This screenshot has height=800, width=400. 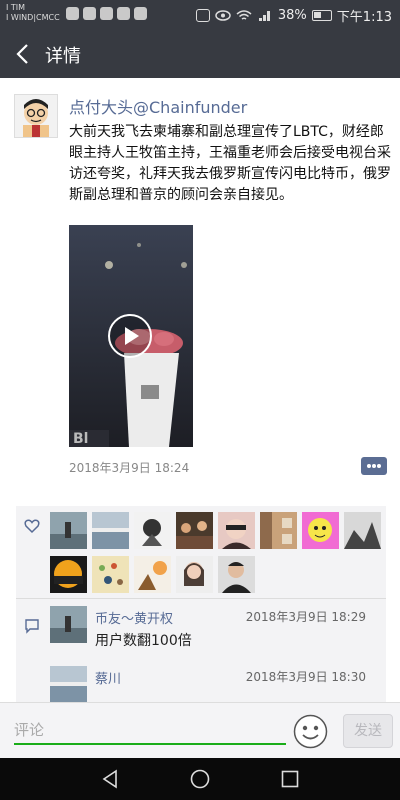 I want to click on author-avatar, so click(x=36, y=116).